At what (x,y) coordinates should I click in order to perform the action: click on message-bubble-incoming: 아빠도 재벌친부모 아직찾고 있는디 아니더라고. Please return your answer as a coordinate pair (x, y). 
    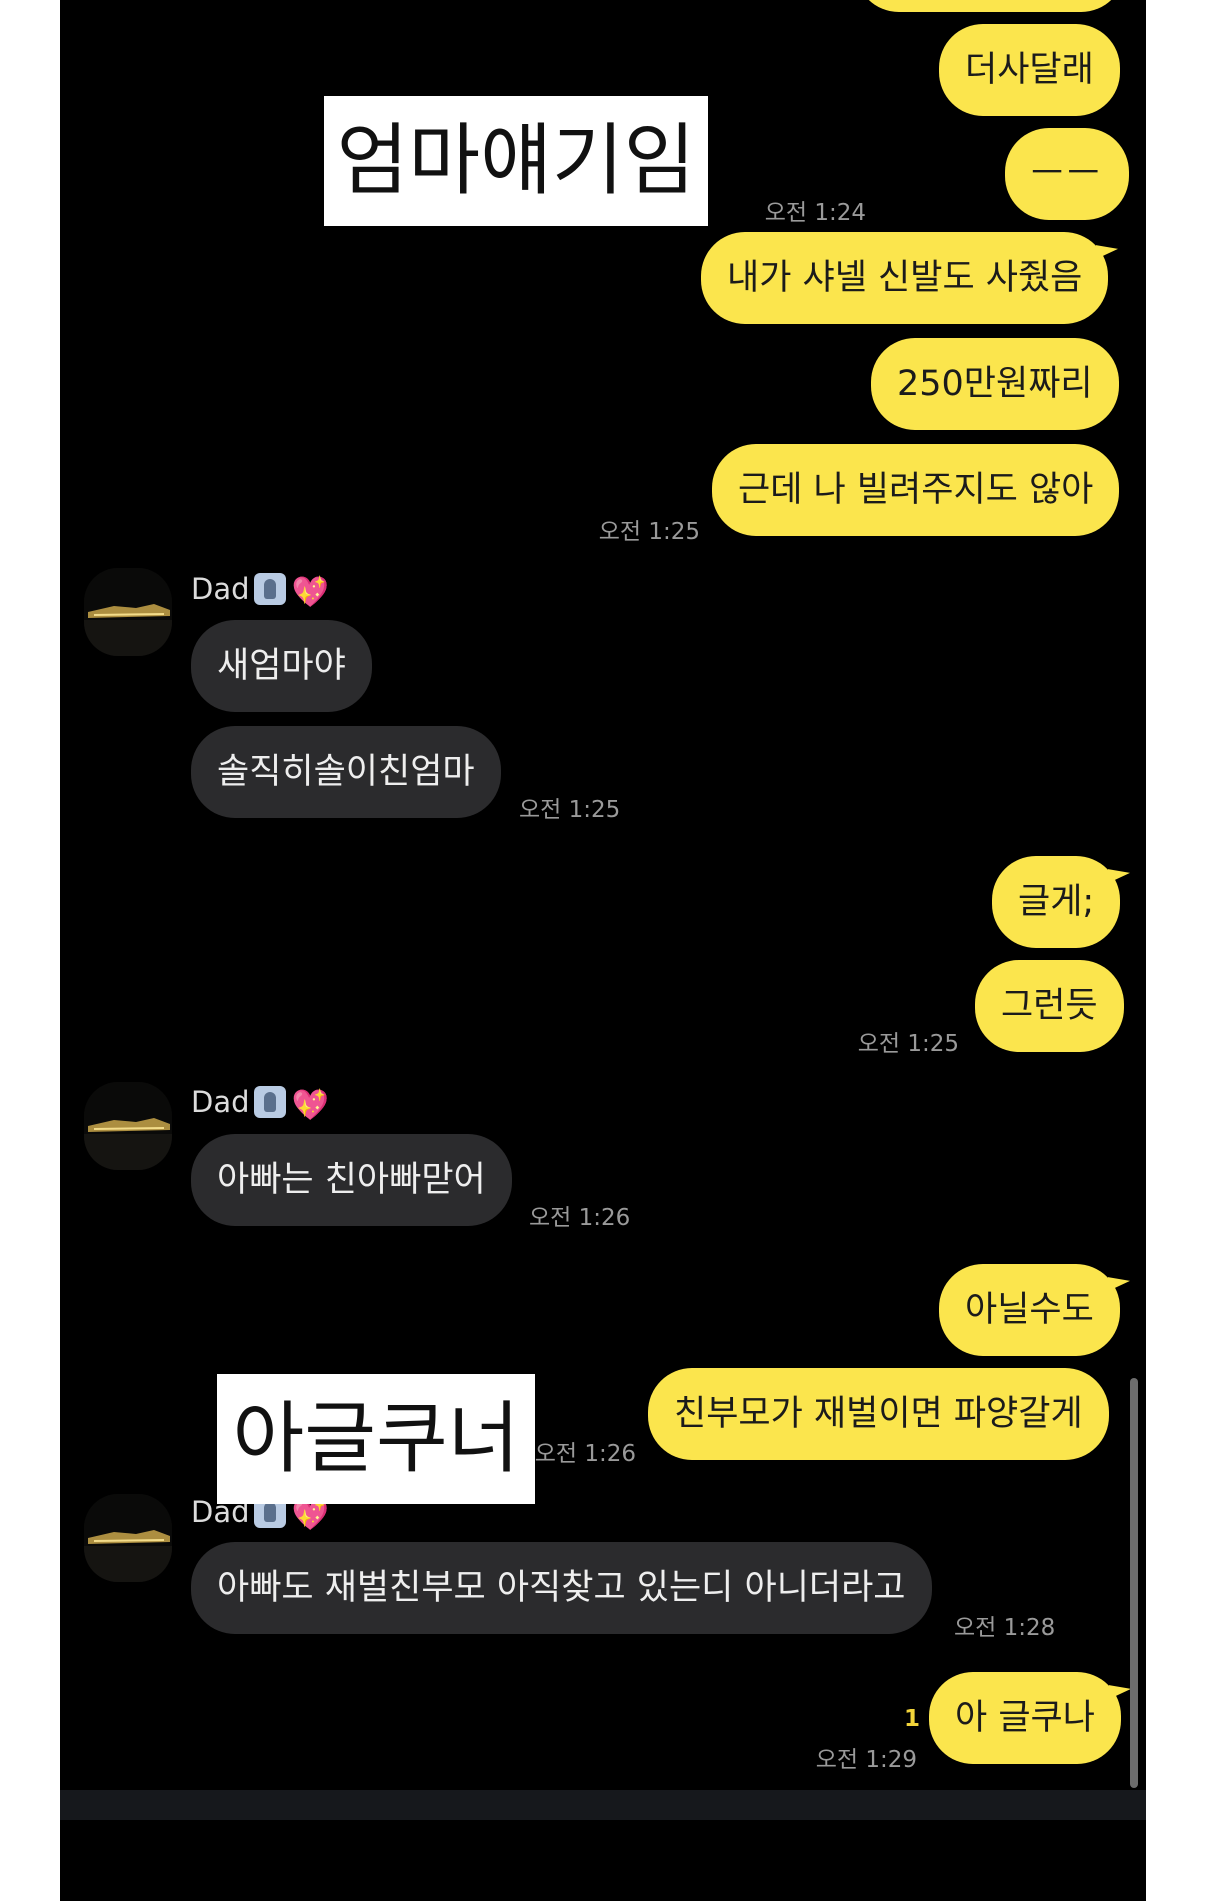
    Looking at the image, I should click on (561, 1588).